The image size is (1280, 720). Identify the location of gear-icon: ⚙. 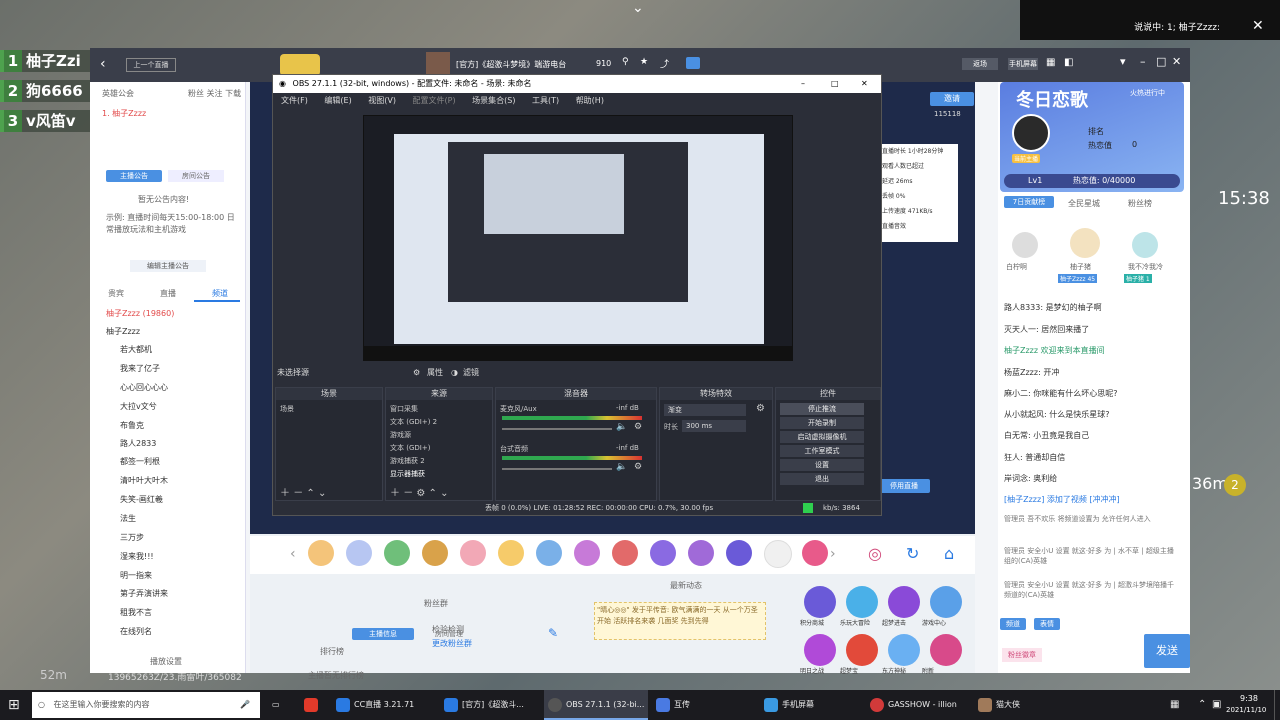
(420, 493).